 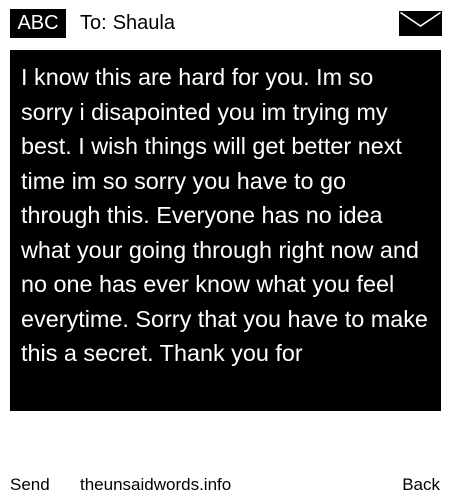 What do you see at coordinates (421, 485) in the screenshot?
I see `back-button: Back` at bounding box center [421, 485].